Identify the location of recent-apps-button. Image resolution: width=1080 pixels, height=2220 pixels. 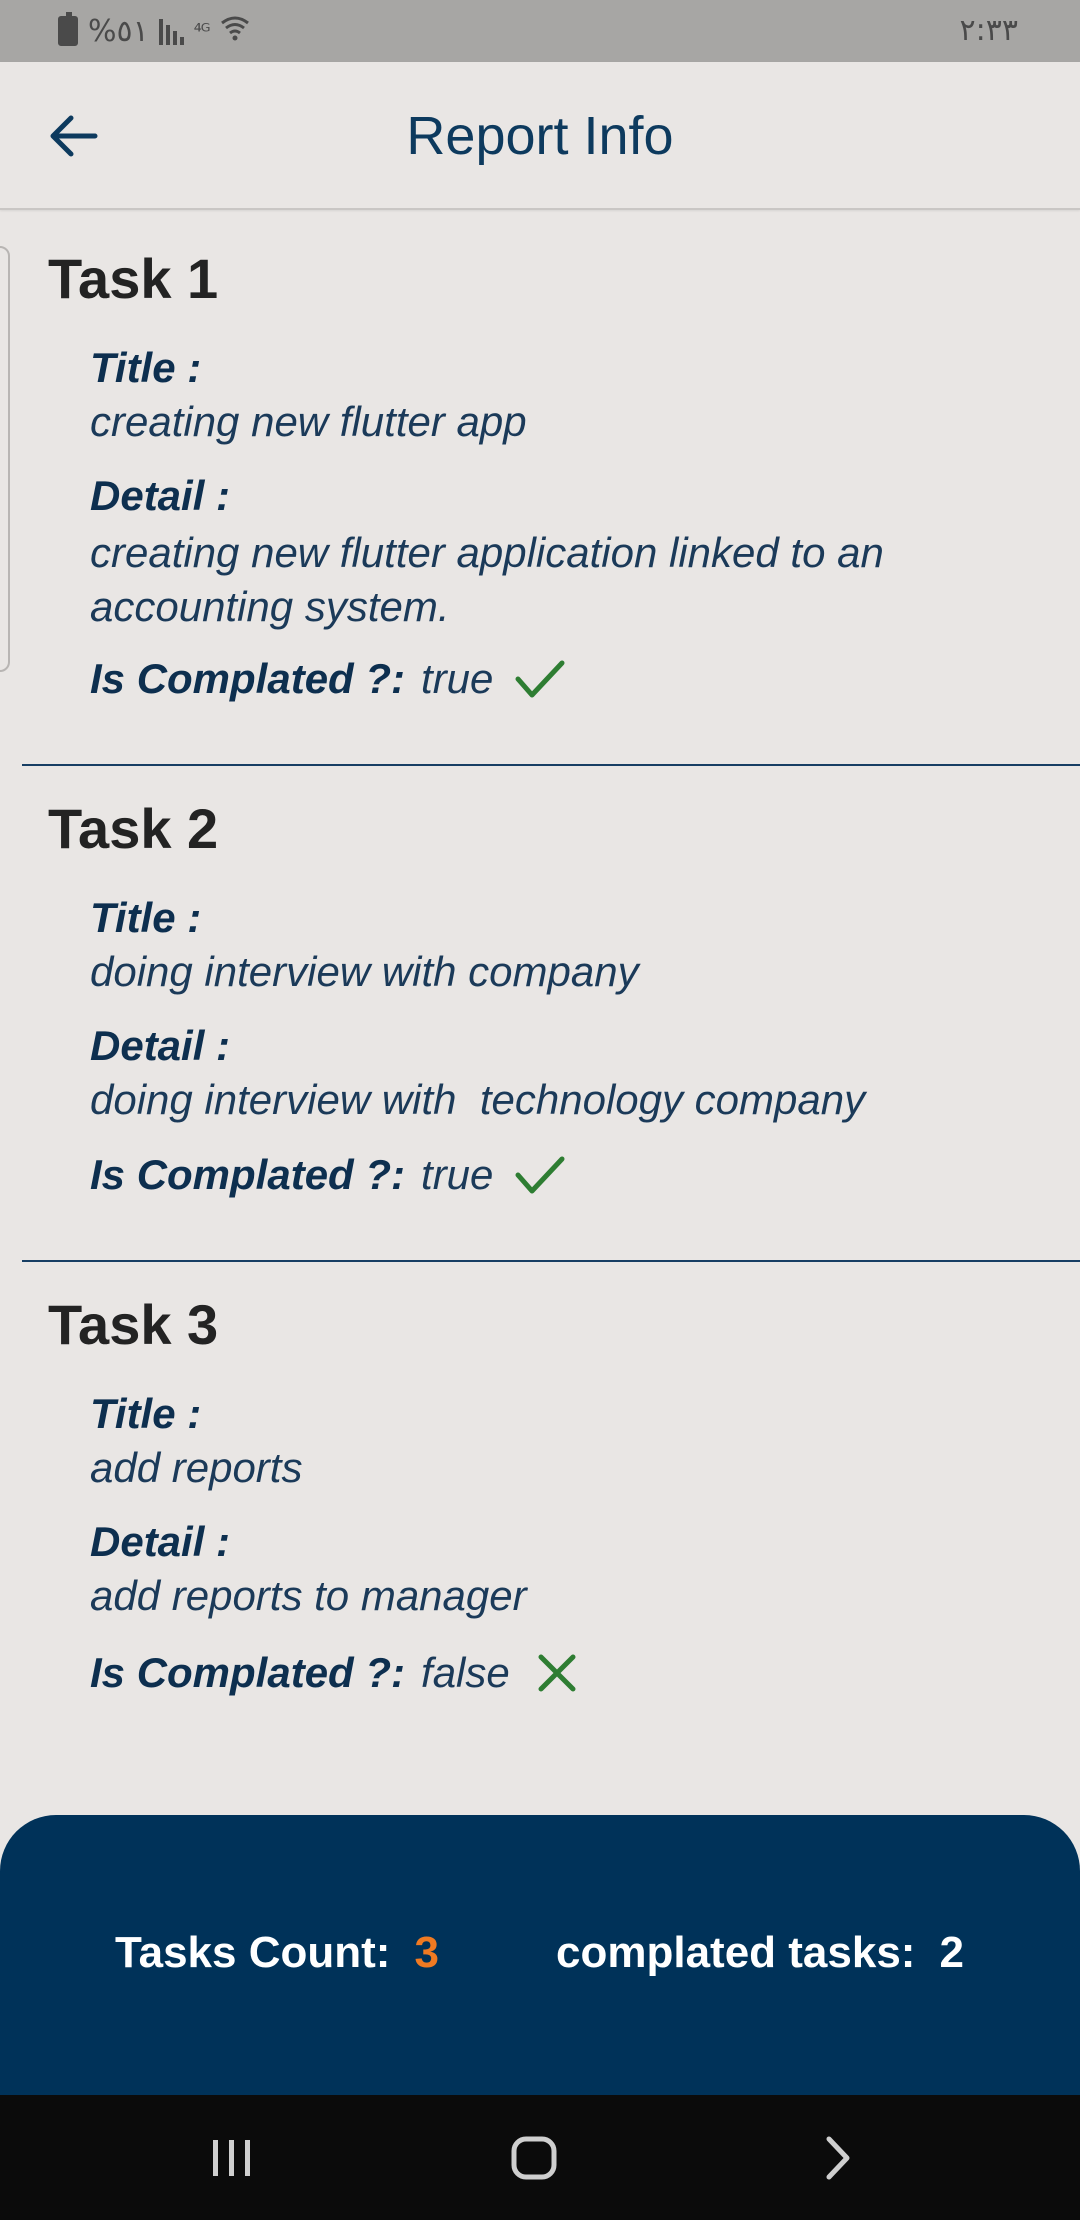
(232, 2157).